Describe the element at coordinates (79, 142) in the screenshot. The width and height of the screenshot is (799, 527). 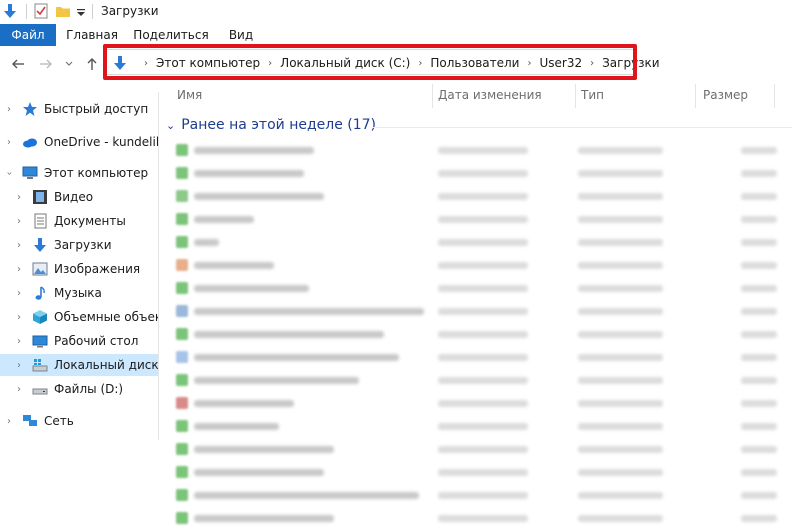
I see `nav-onedrive: › OneDrive - kundelik.k` at that location.